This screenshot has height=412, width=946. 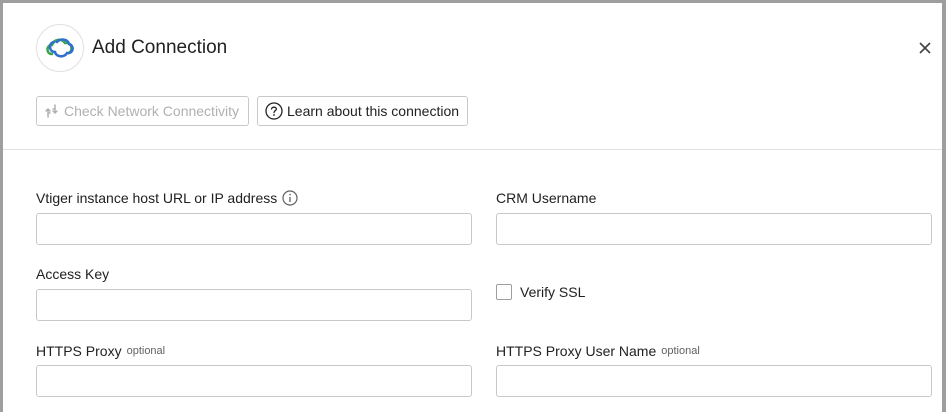 I want to click on access-key-label: Access Key, so click(x=73, y=274).